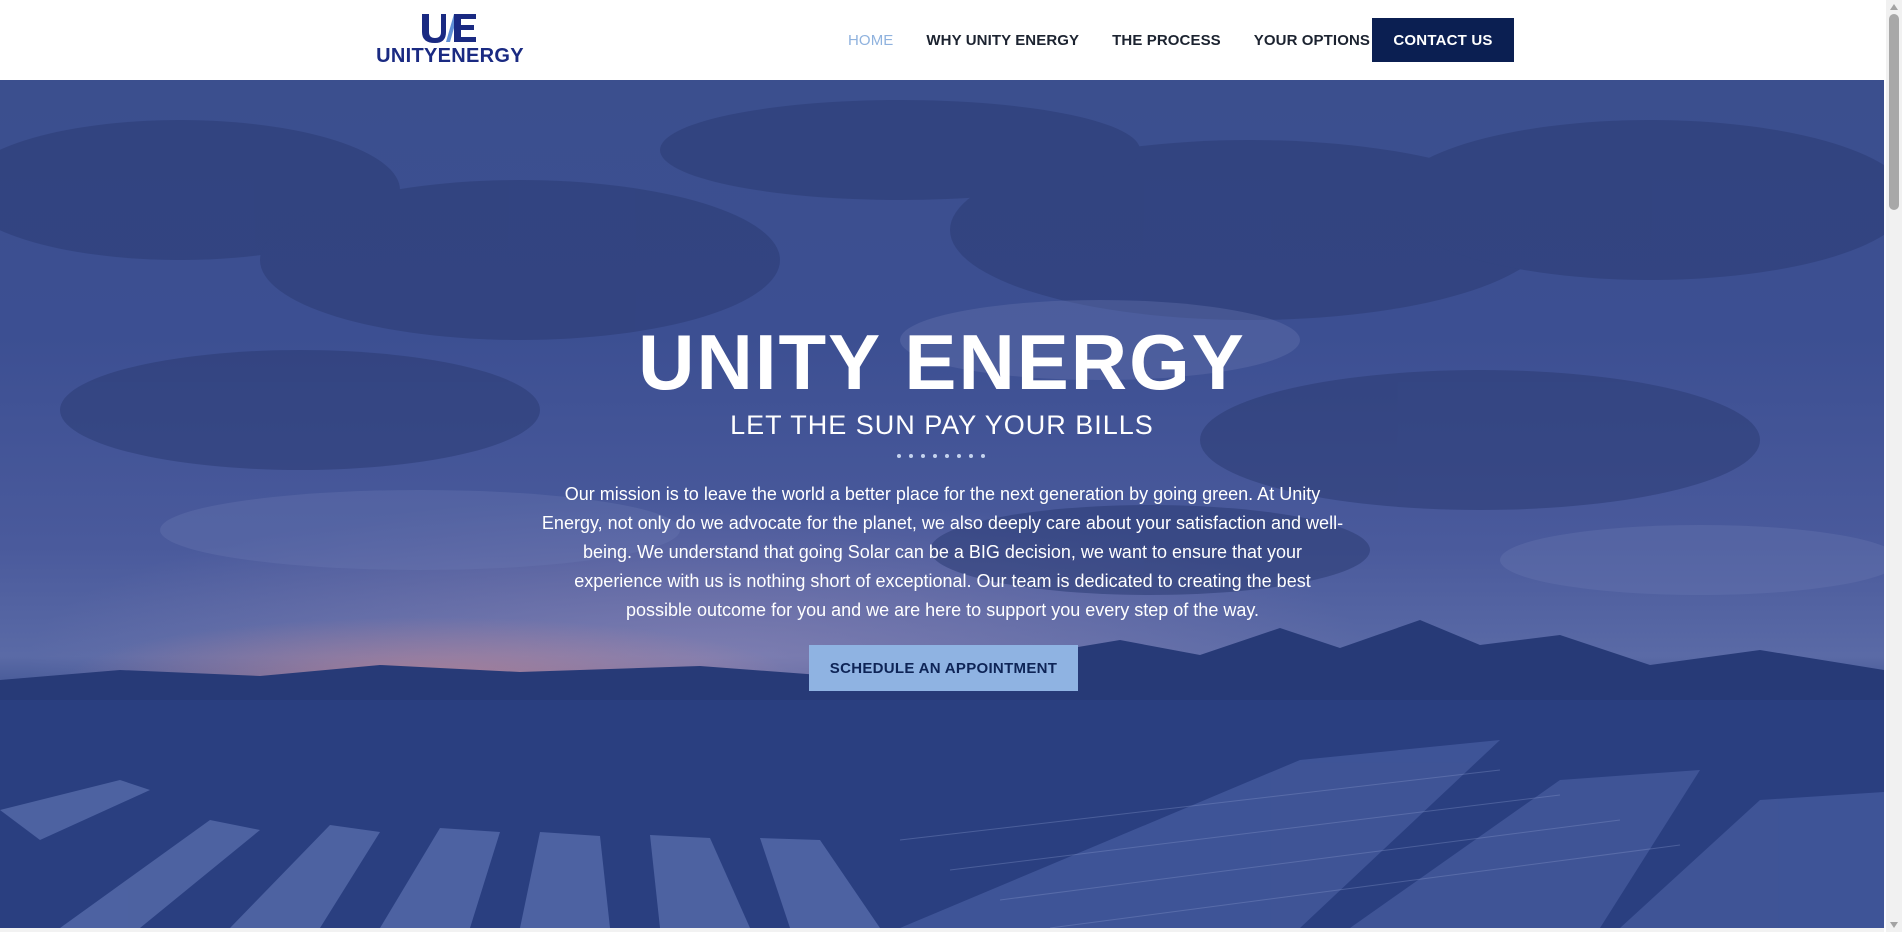  What do you see at coordinates (1894, 466) in the screenshot?
I see `vertical-scrollbar` at bounding box center [1894, 466].